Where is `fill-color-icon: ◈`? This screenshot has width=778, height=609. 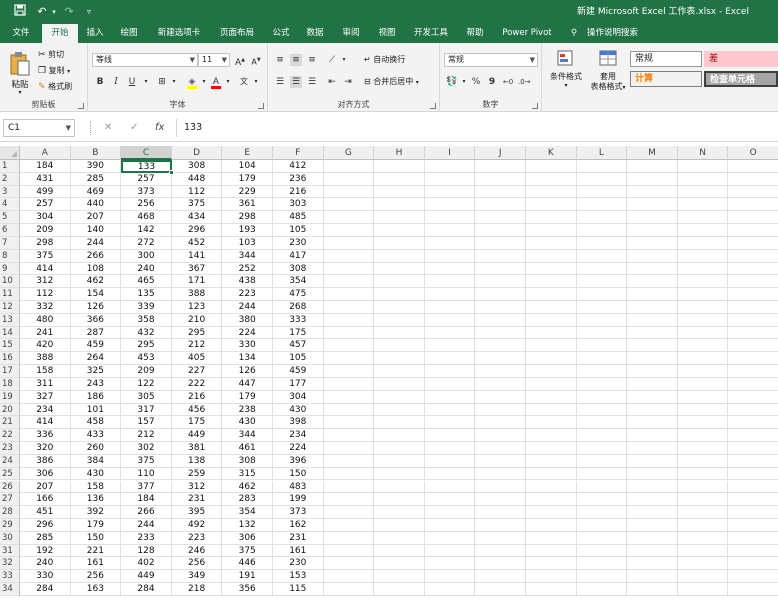 fill-color-icon: ◈ is located at coordinates (192, 82).